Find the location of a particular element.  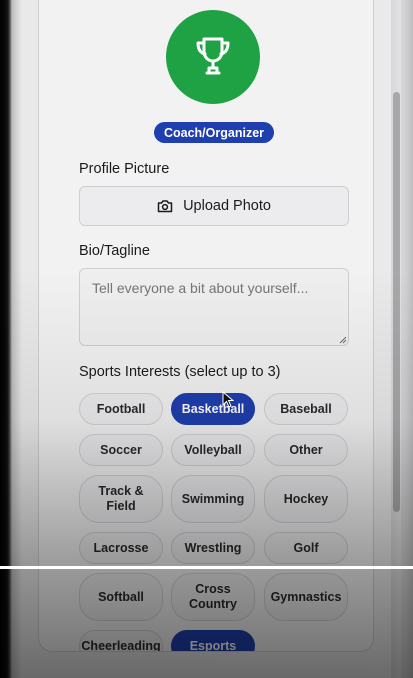

sports-interests-label: Sports Interests (select up to 3) is located at coordinates (180, 372).